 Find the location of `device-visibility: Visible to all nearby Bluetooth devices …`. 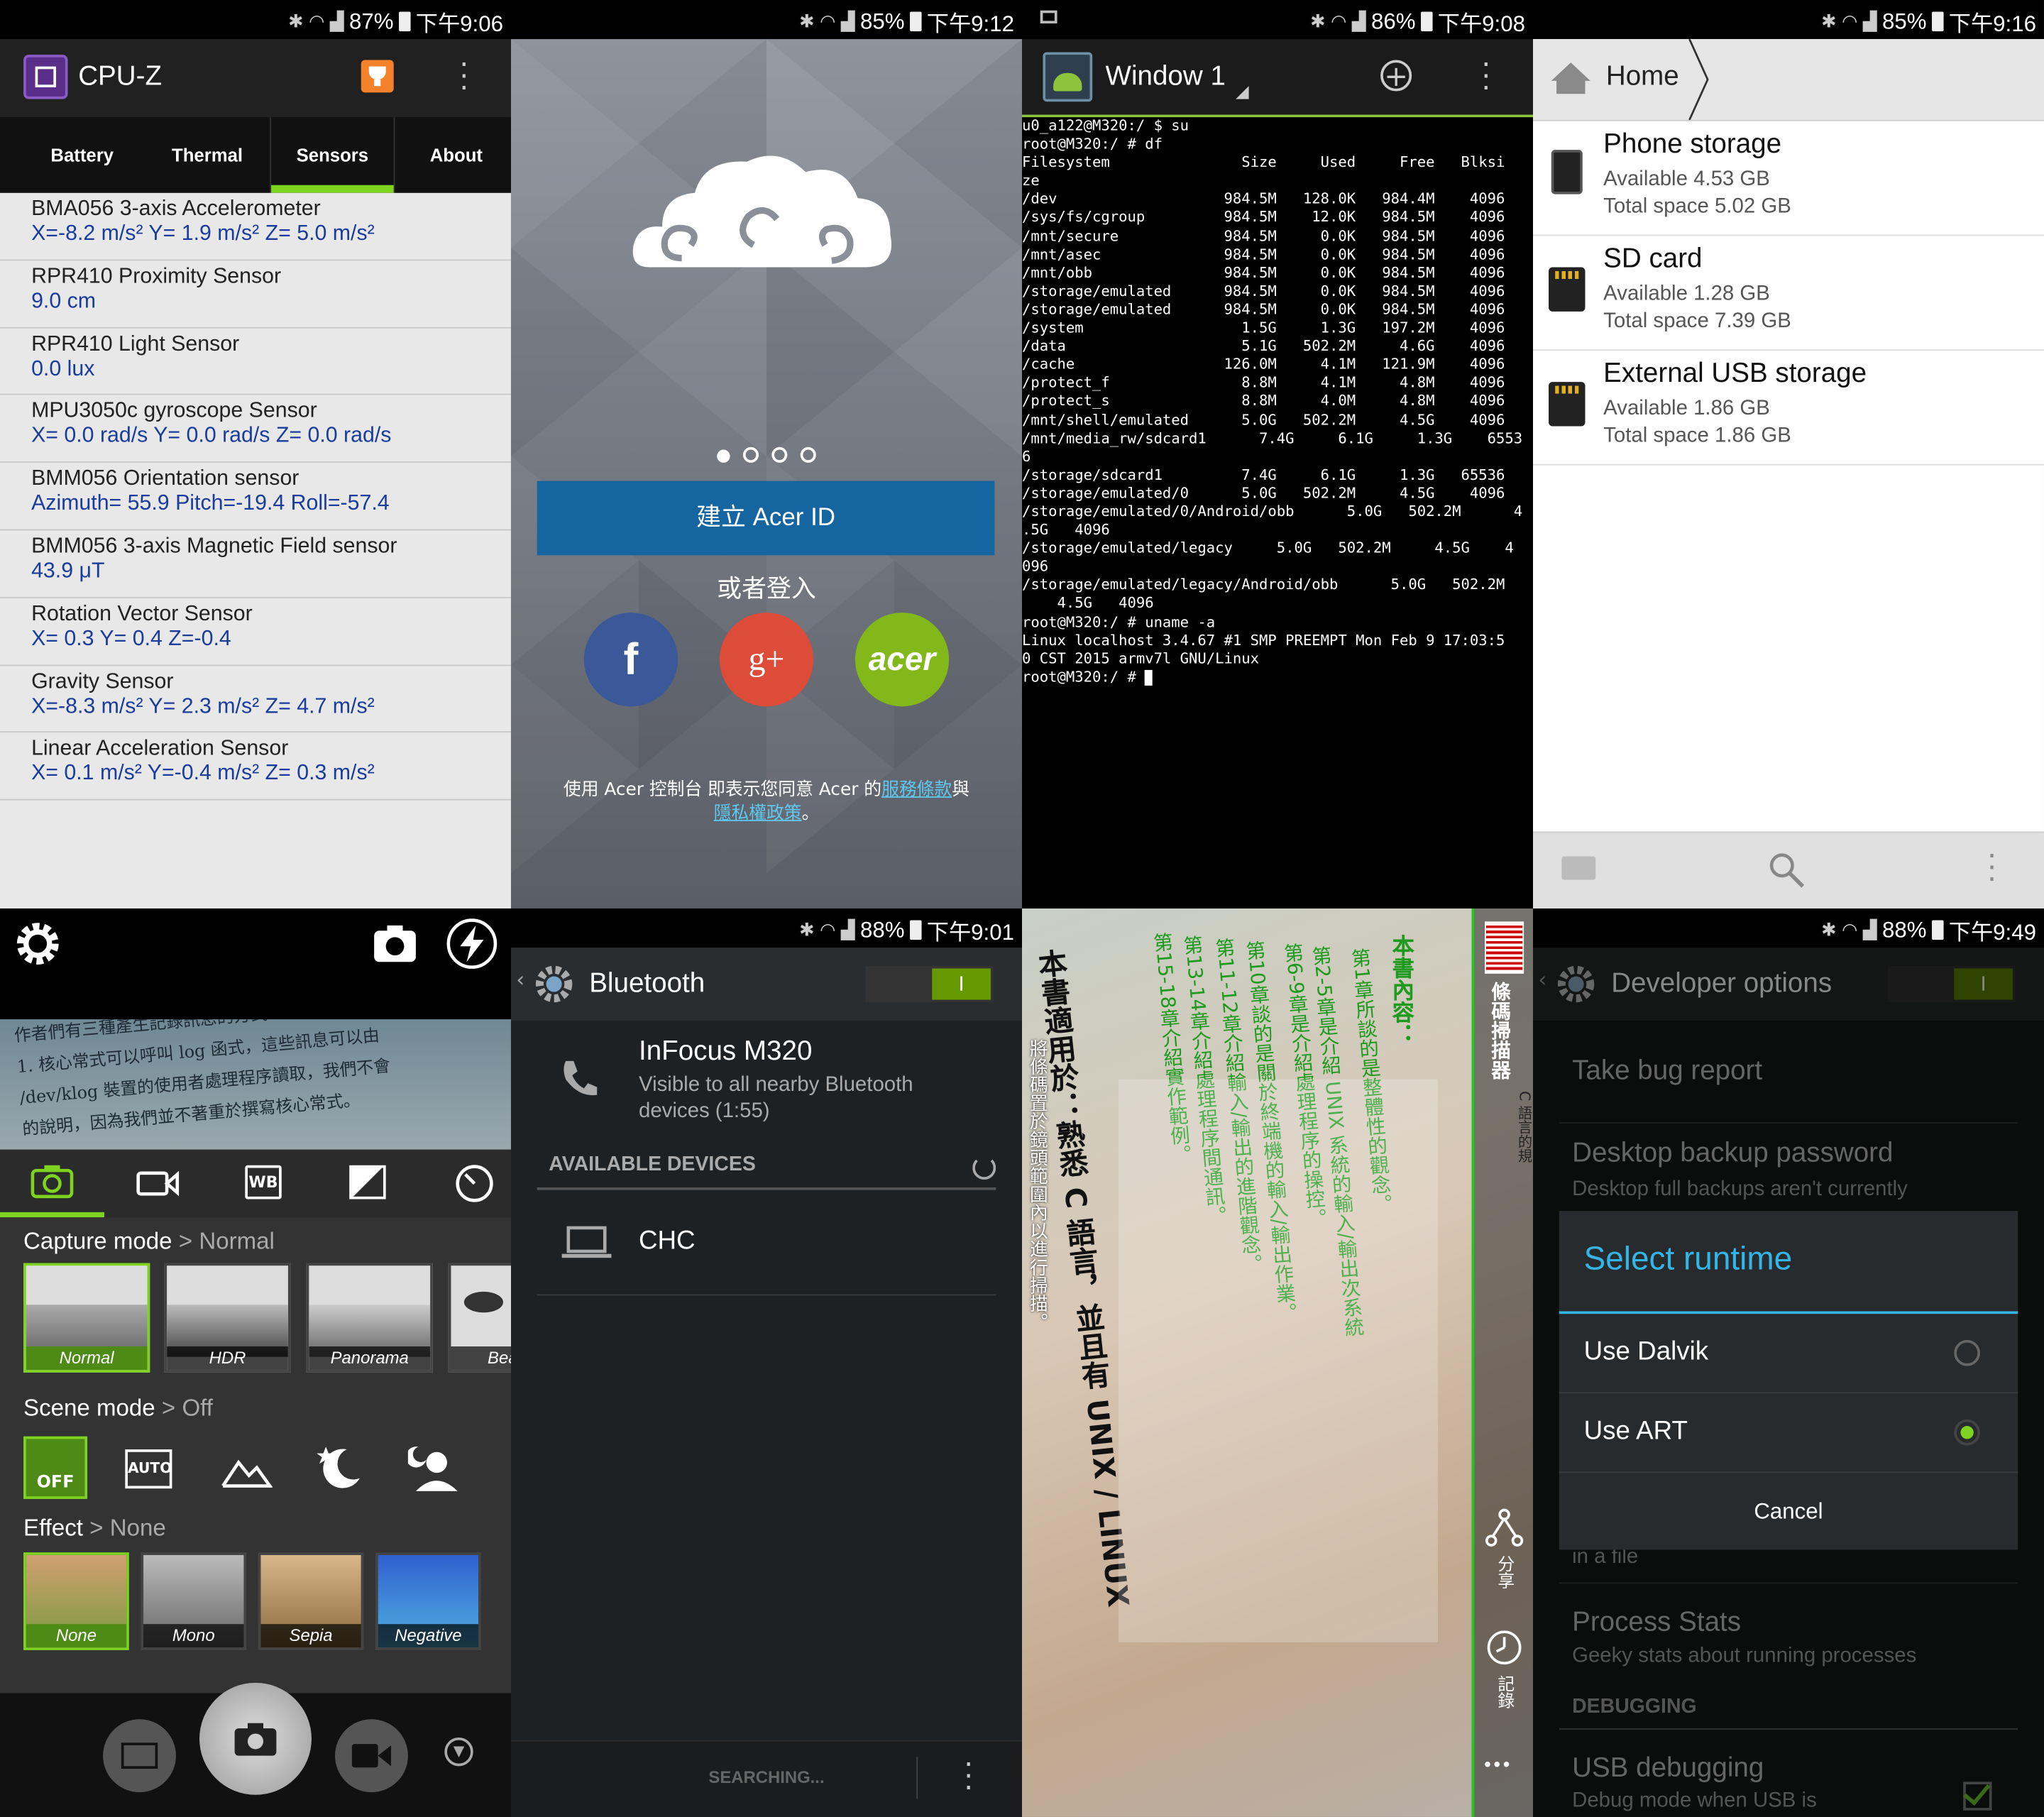

device-visibility: Visible to all nearby Bluetooth devices … is located at coordinates (808, 1098).